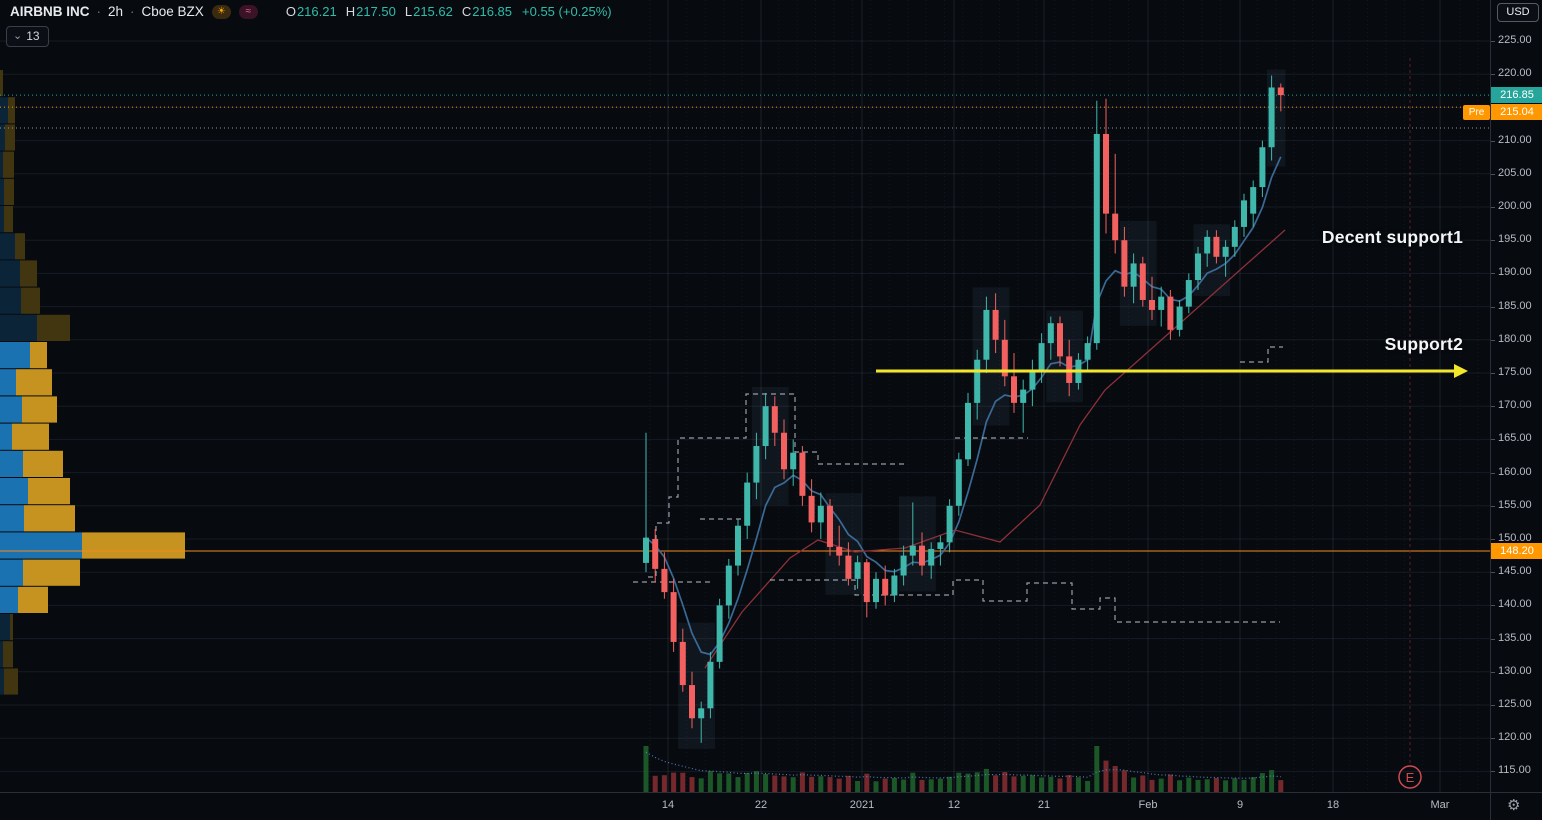 Image resolution: width=1542 pixels, height=820 pixels. What do you see at coordinates (1515, 438) in the screenshot?
I see `price-tick-label: 165.00` at bounding box center [1515, 438].